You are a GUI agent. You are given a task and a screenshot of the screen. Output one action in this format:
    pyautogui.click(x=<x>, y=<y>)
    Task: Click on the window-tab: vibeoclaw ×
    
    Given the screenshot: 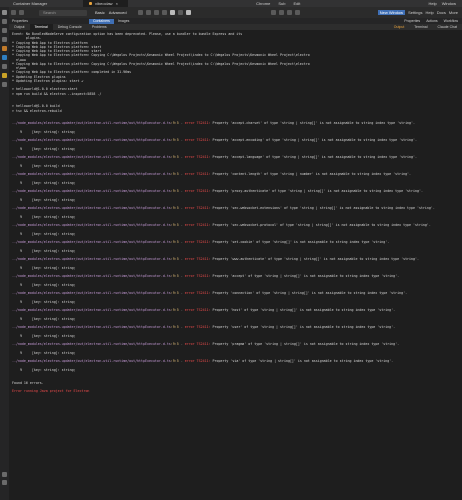 What is the action you would take?
    pyautogui.click(x=105, y=3)
    